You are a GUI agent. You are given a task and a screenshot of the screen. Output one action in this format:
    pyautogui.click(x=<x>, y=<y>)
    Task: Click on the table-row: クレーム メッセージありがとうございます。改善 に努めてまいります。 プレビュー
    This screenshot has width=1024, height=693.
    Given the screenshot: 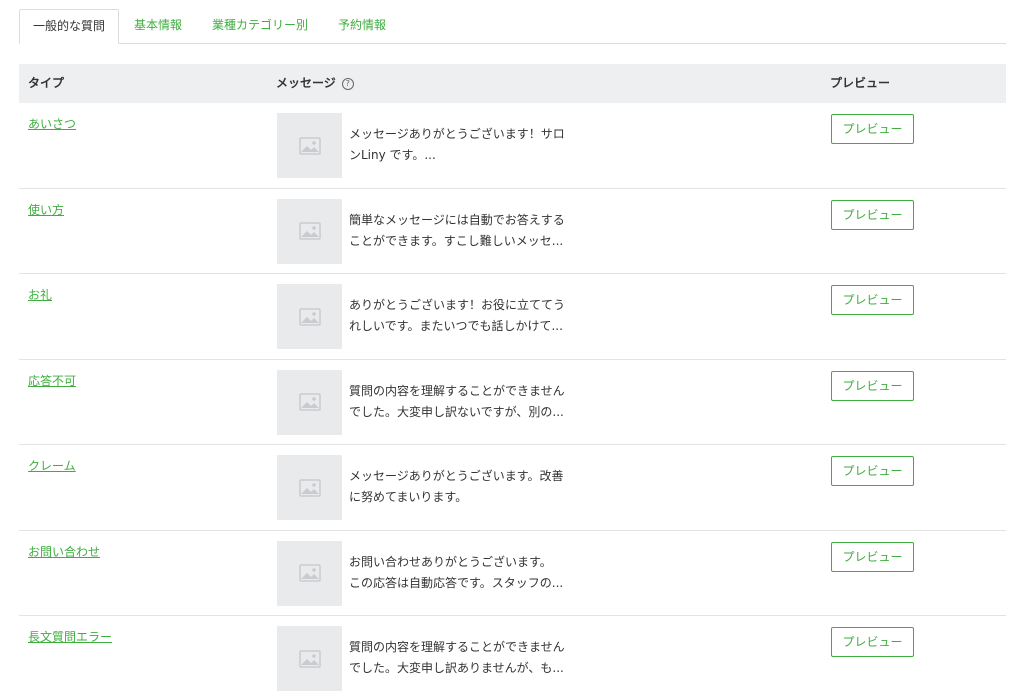 What is the action you would take?
    pyautogui.click(x=512, y=488)
    